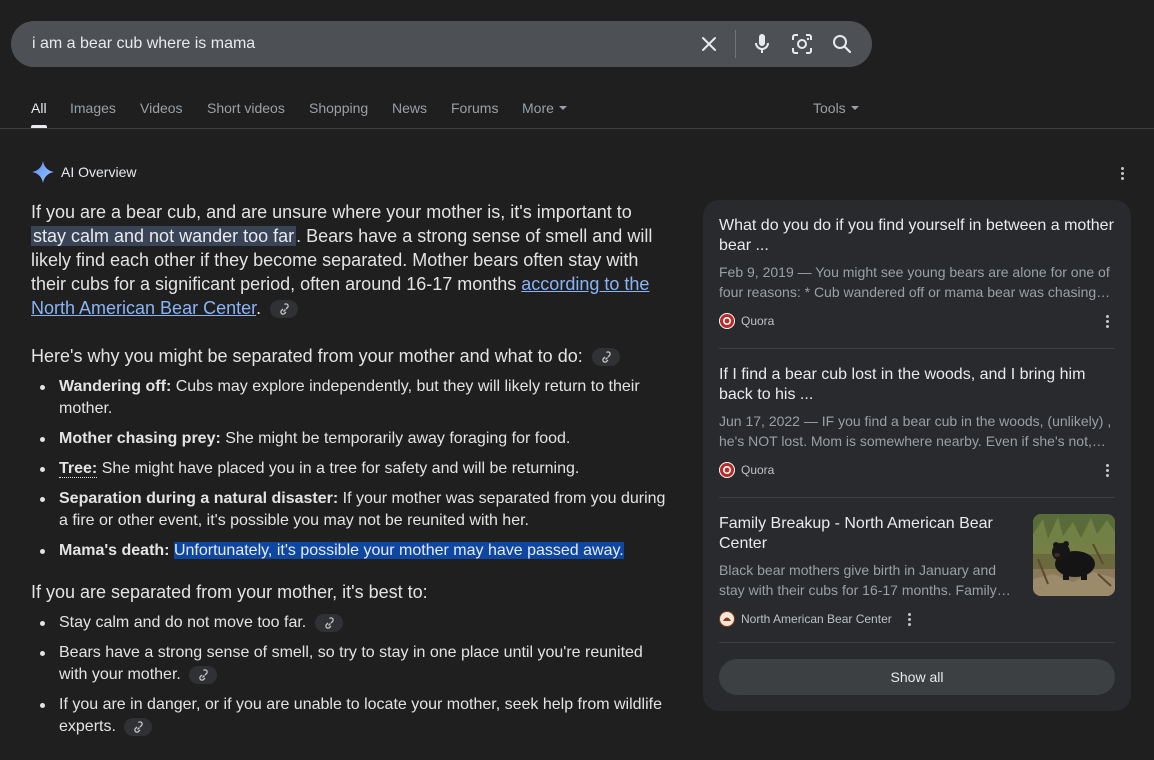  Describe the element at coordinates (99, 172) in the screenshot. I see `ai-overview-label: AI Overview` at that location.